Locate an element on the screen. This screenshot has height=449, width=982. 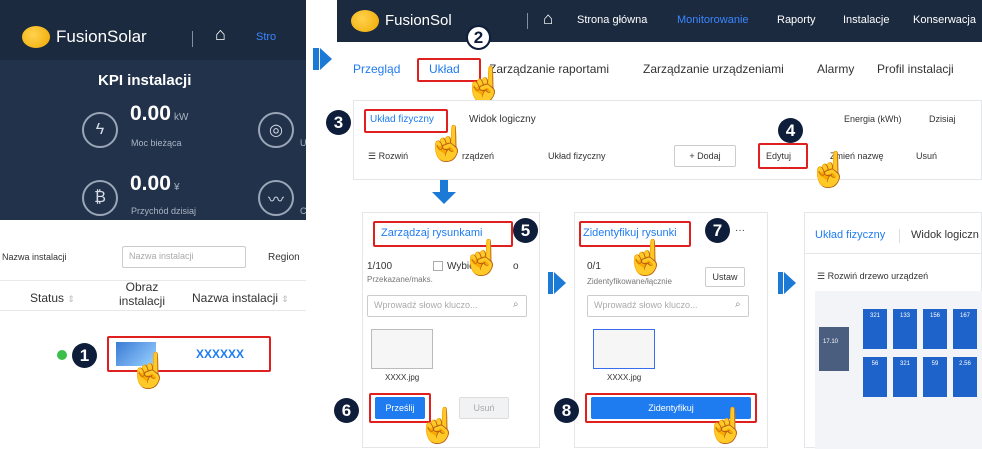
step-7-badge: 7 is located at coordinates (717, 230).